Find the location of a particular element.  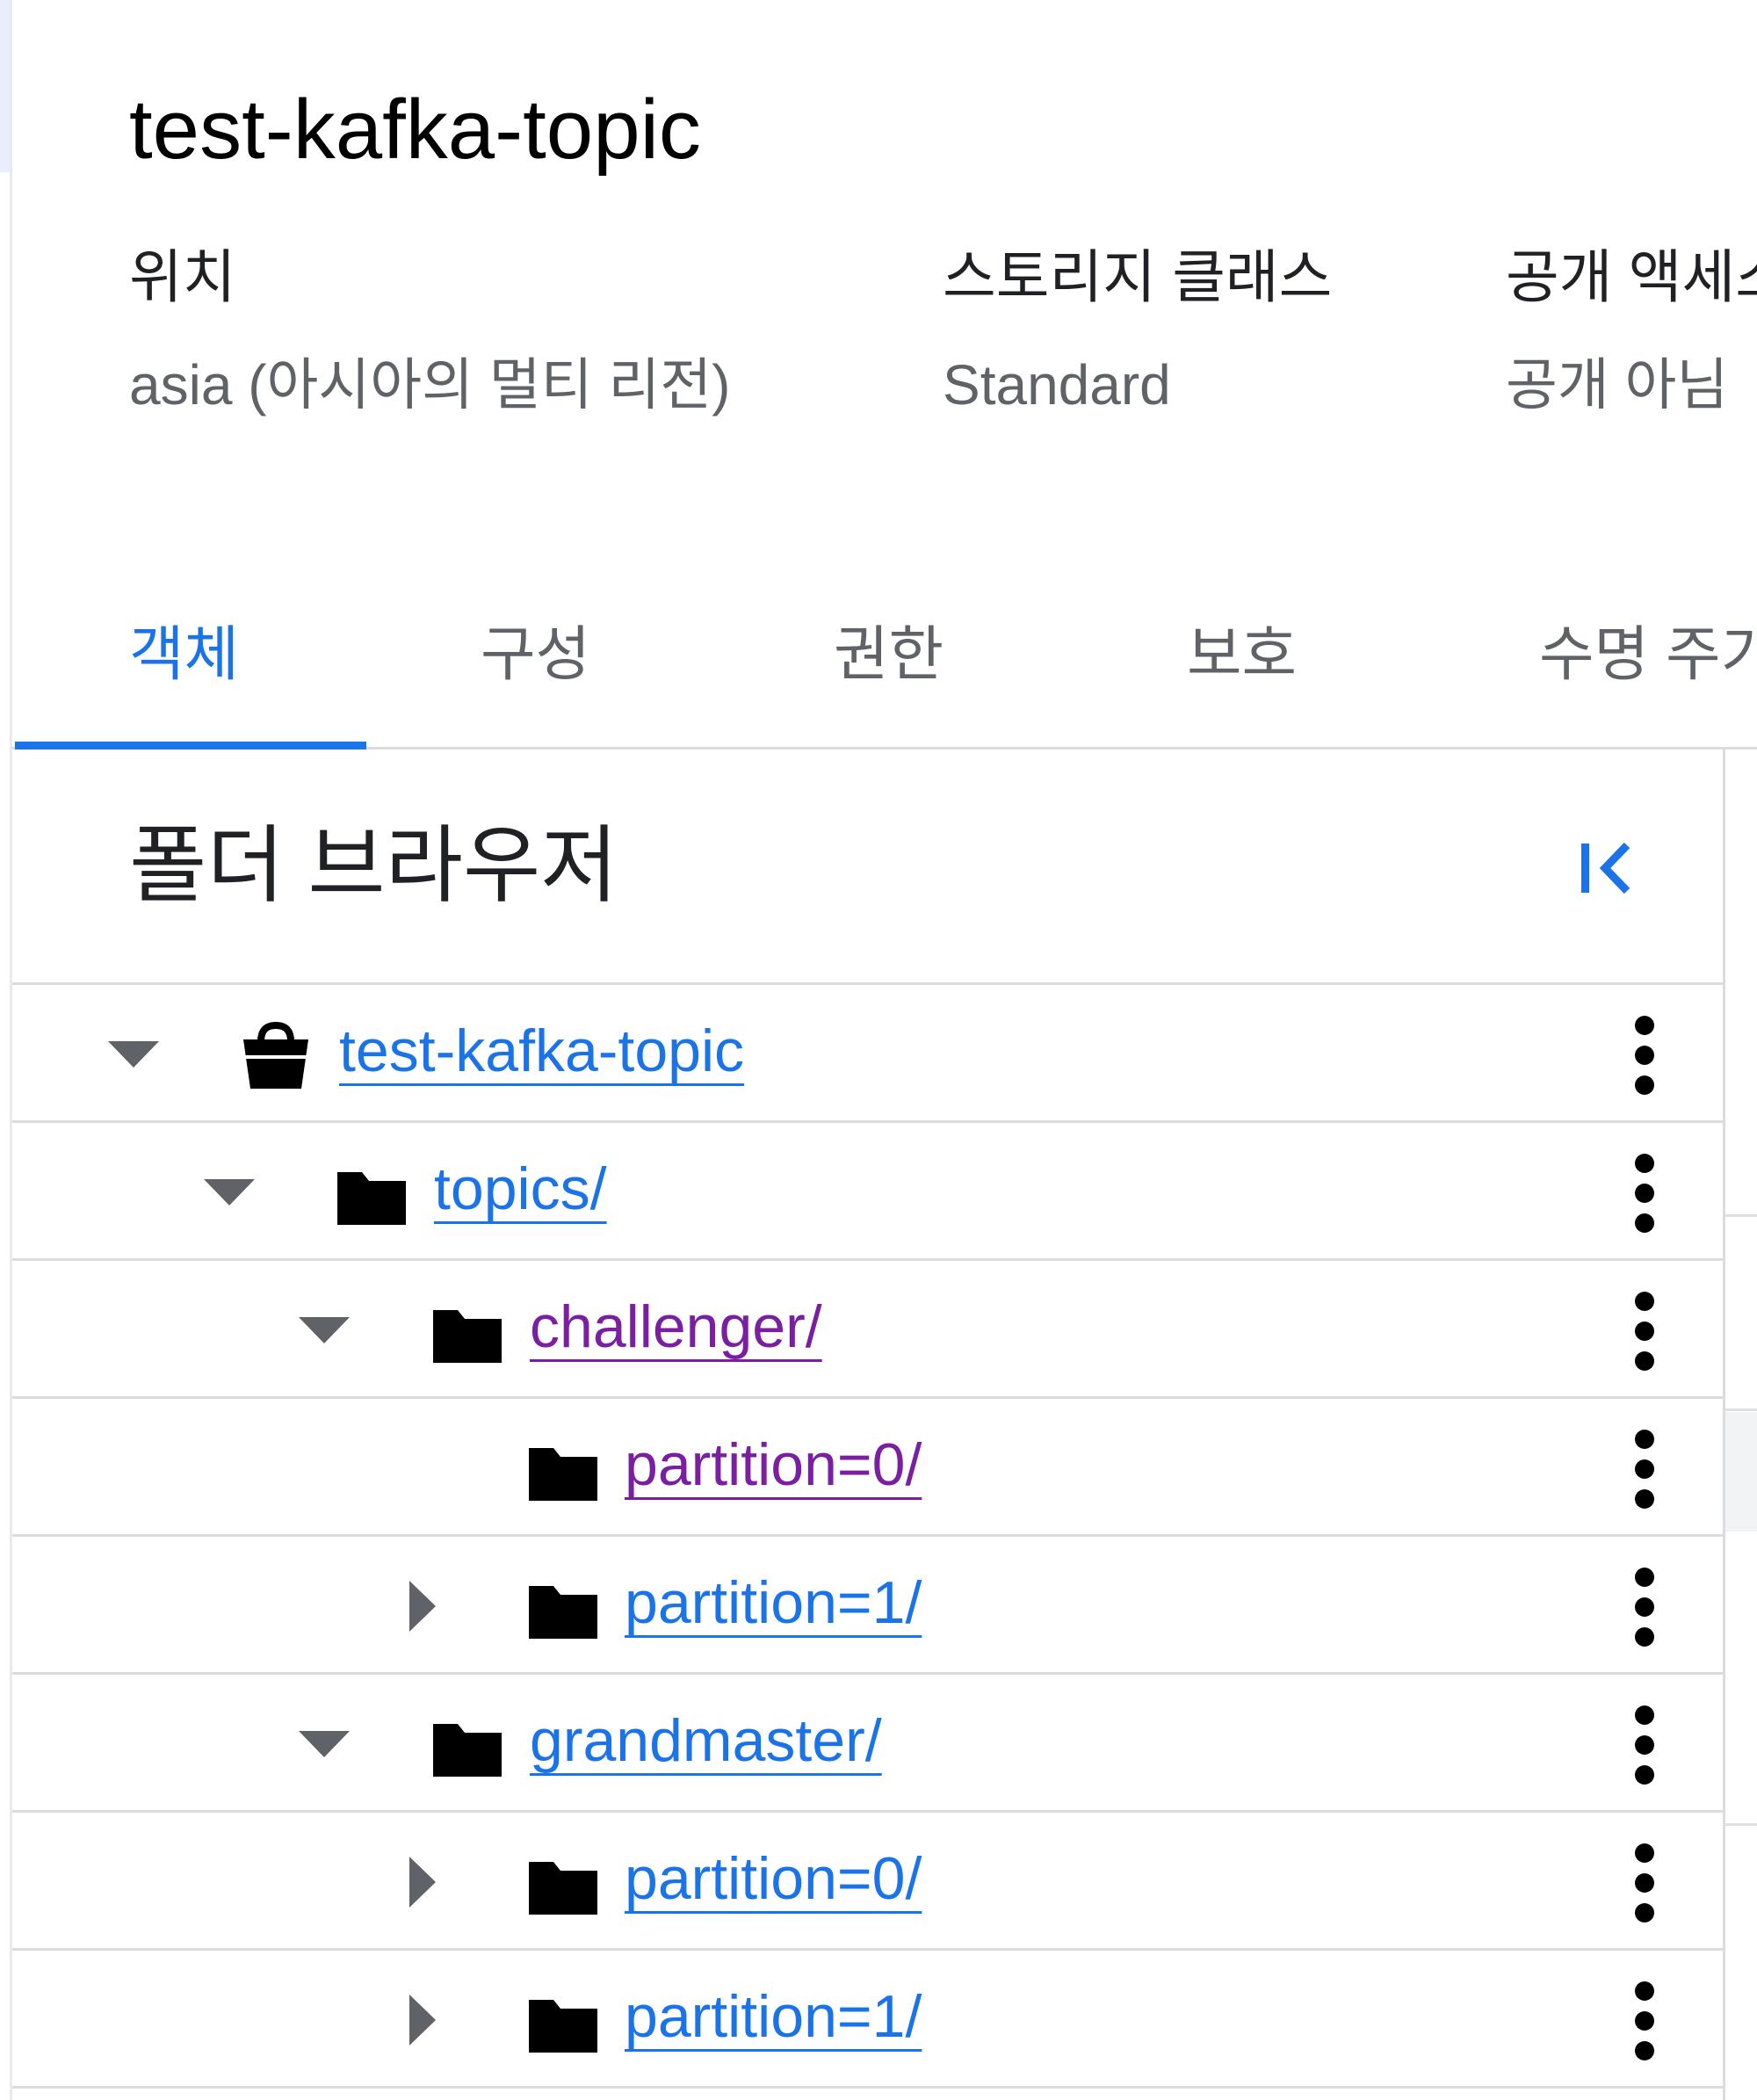

meta-public-access-label: 공개 액세스 is located at coordinates (1631, 276).